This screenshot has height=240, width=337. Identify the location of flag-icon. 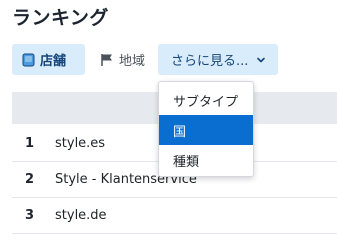
(107, 60).